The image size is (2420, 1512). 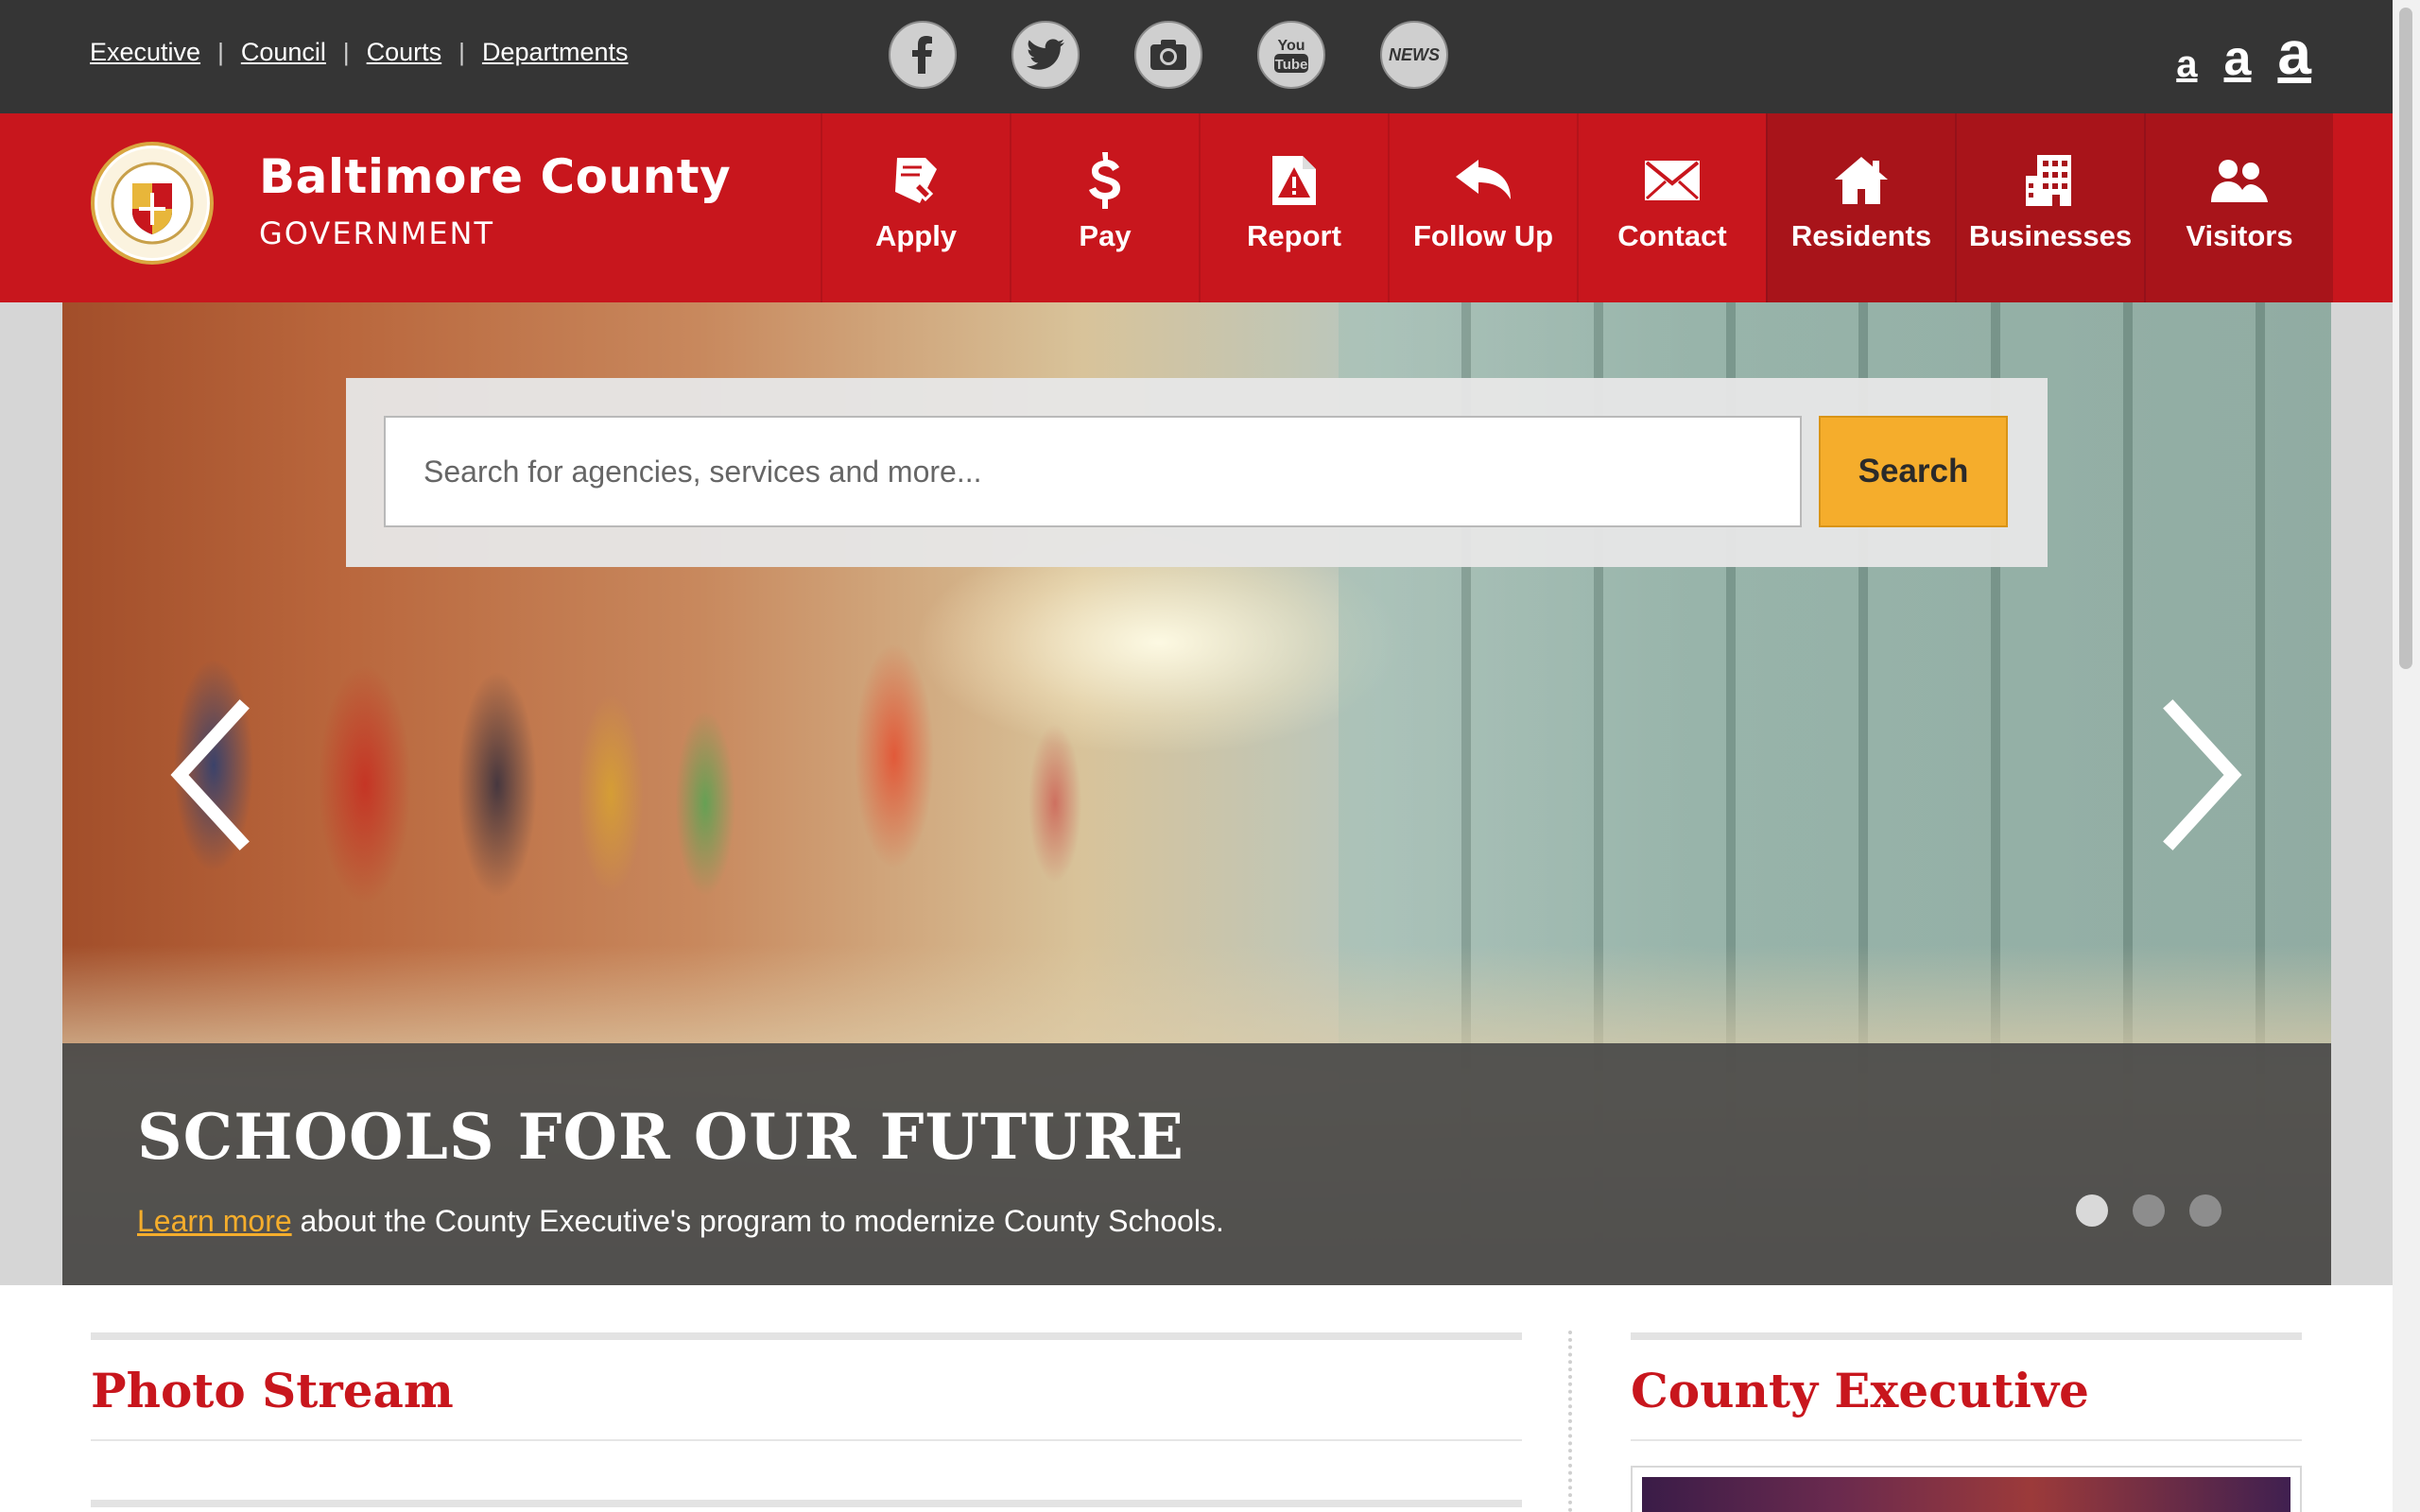 I want to click on util-link-council: Council, so click(x=283, y=52).